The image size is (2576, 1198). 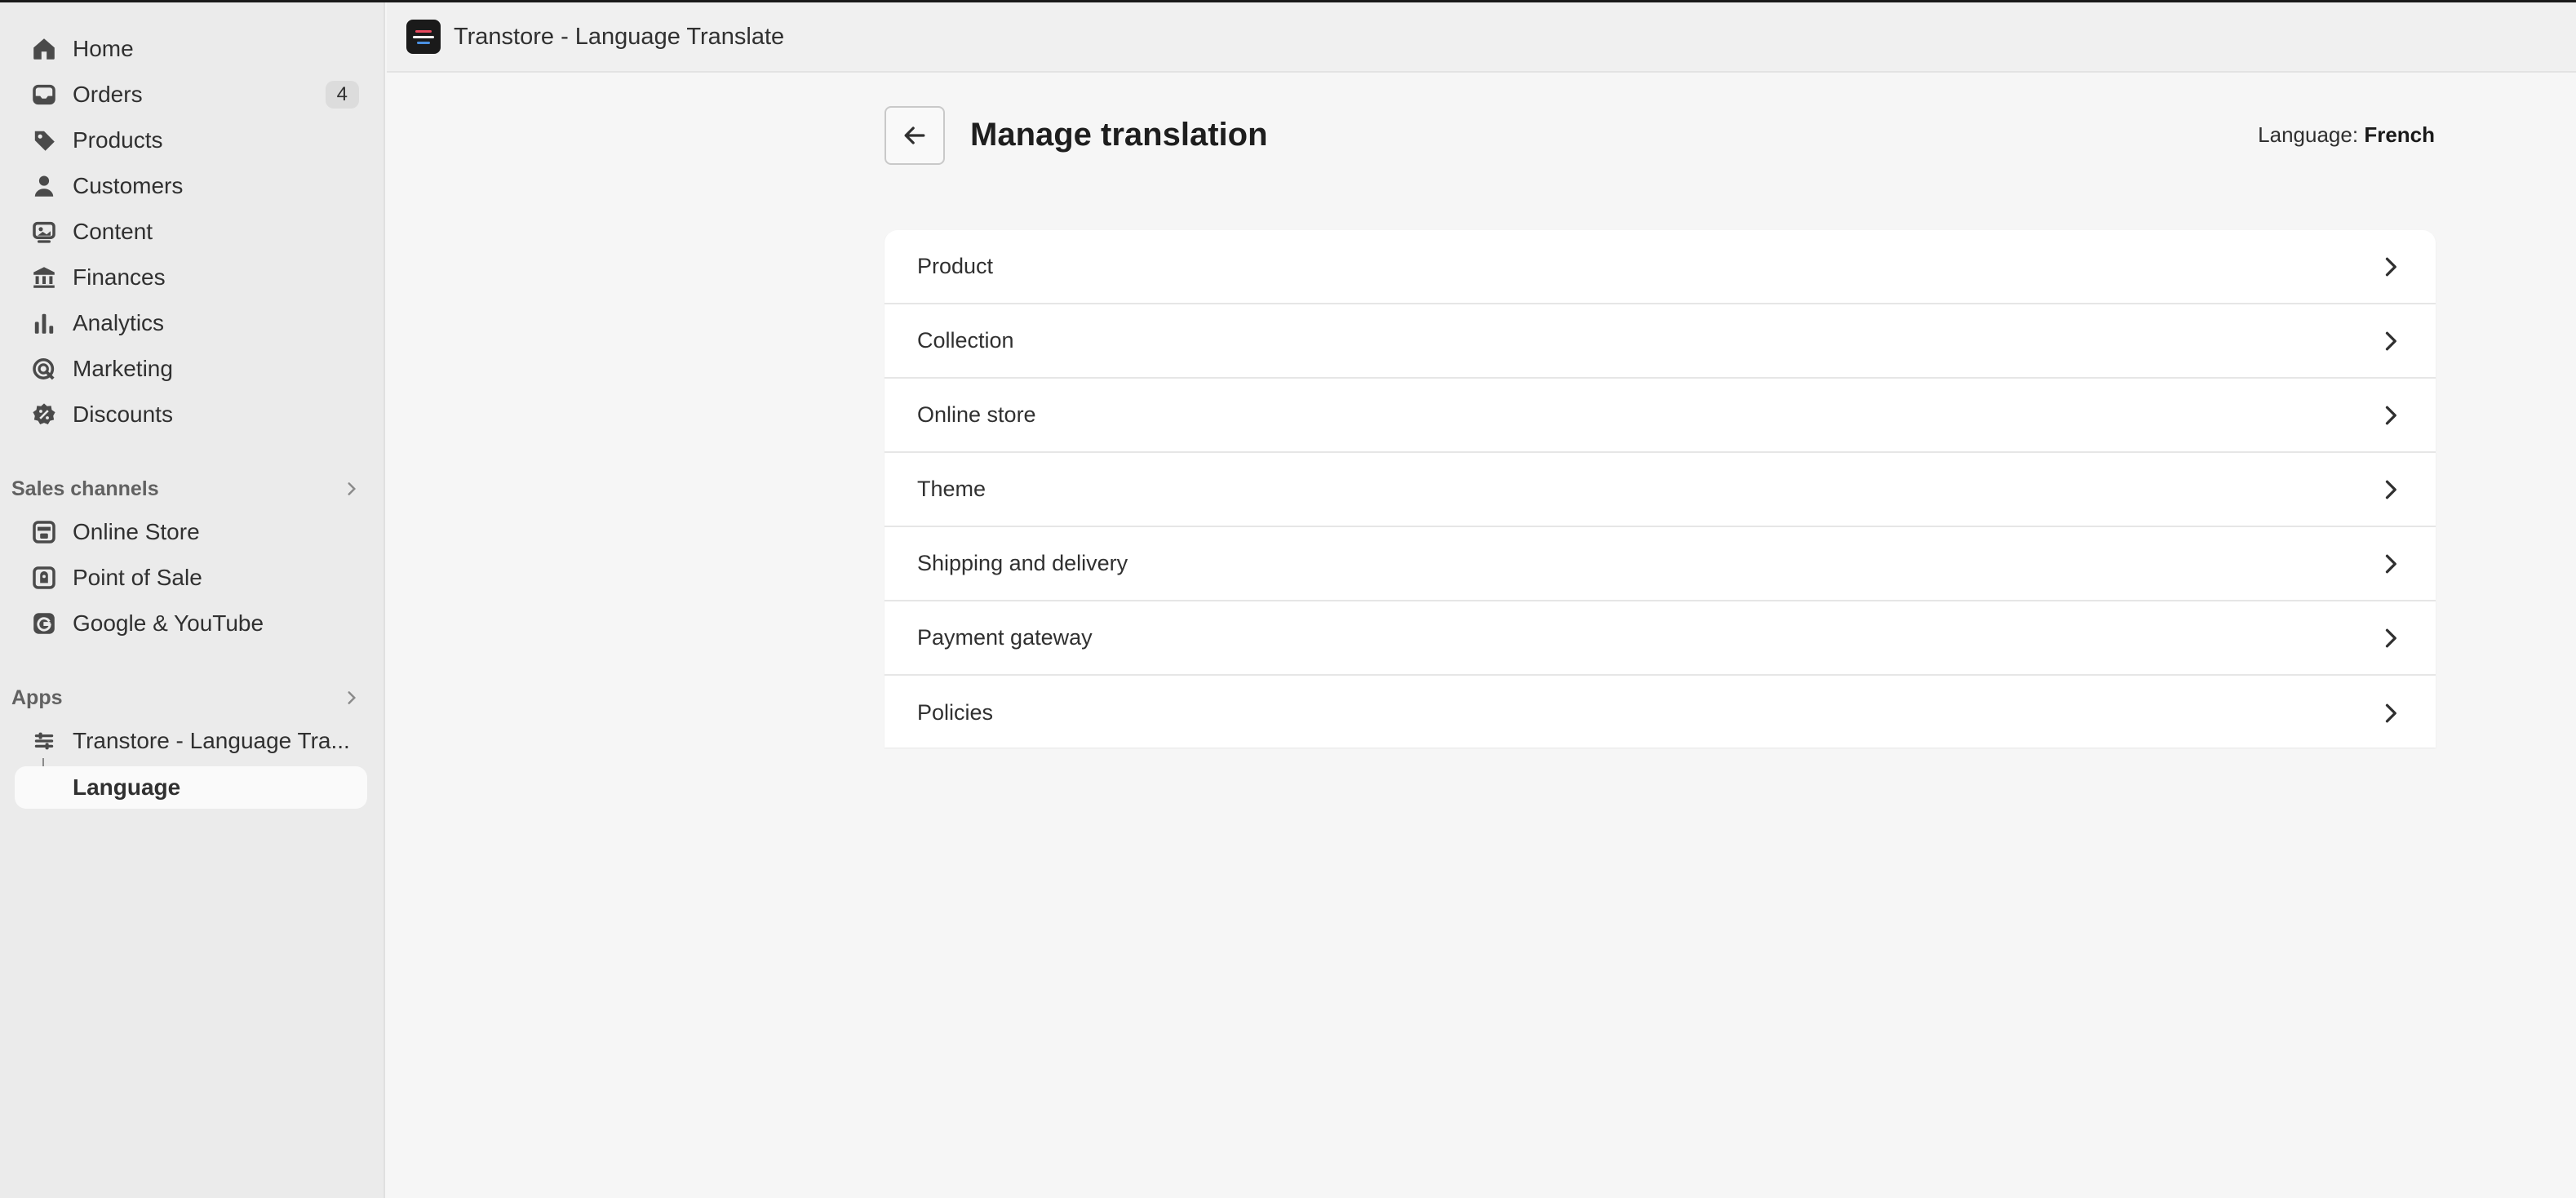 I want to click on sidebar-item-discounts: Discounts, so click(x=191, y=414).